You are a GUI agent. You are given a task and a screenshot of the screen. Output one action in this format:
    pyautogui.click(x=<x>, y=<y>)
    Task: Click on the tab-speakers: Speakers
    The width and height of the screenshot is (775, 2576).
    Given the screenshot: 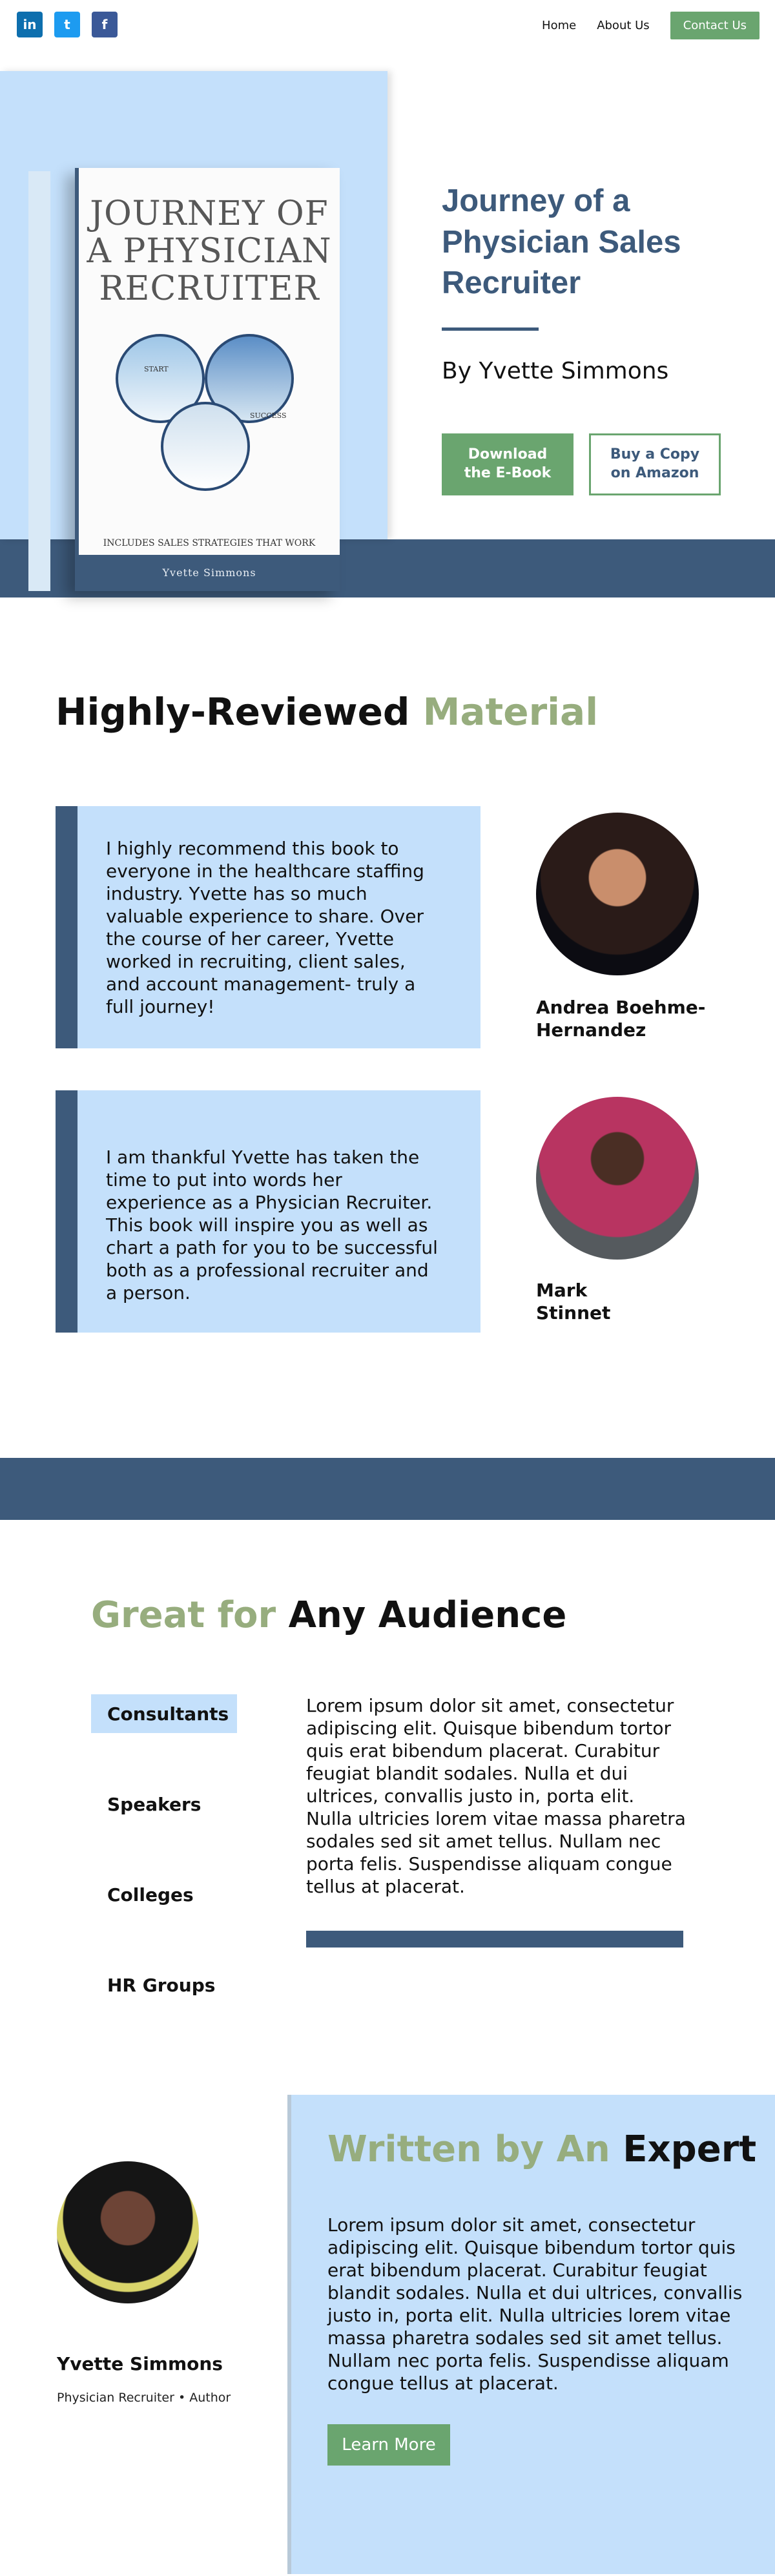 What is the action you would take?
    pyautogui.click(x=164, y=1804)
    